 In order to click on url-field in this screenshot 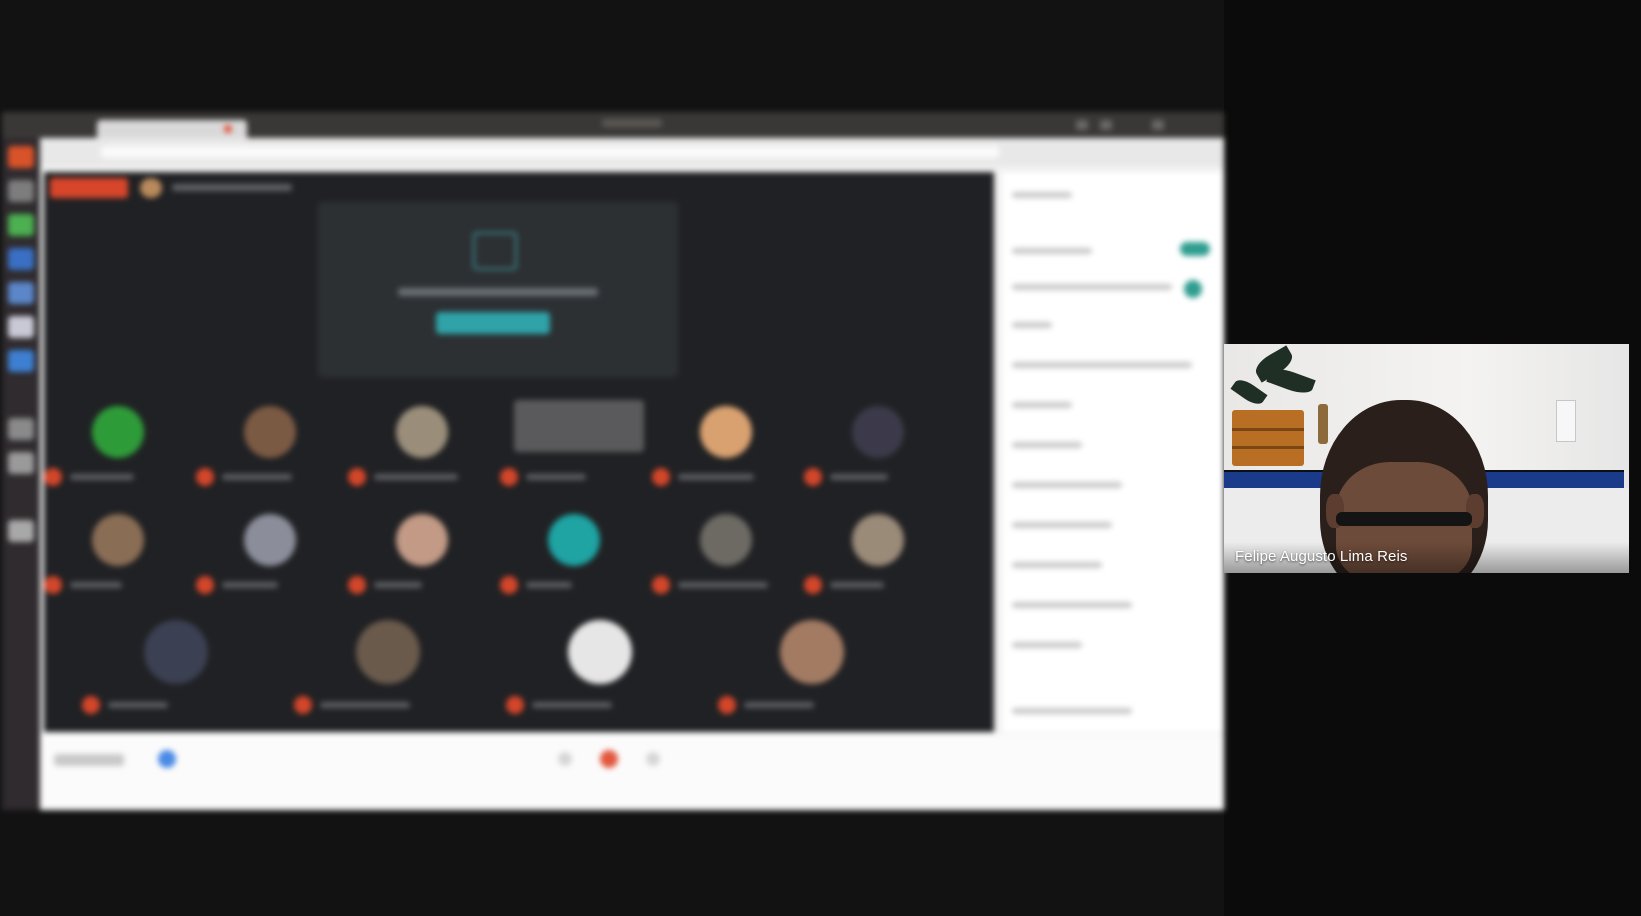, I will do `click(550, 152)`.